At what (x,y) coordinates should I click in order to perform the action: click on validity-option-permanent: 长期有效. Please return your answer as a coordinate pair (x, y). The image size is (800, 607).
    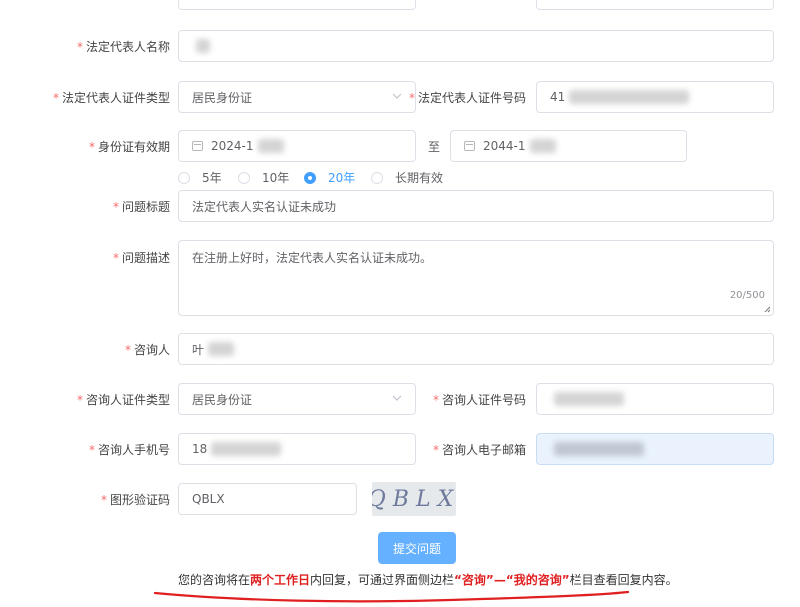
    Looking at the image, I should click on (407, 177).